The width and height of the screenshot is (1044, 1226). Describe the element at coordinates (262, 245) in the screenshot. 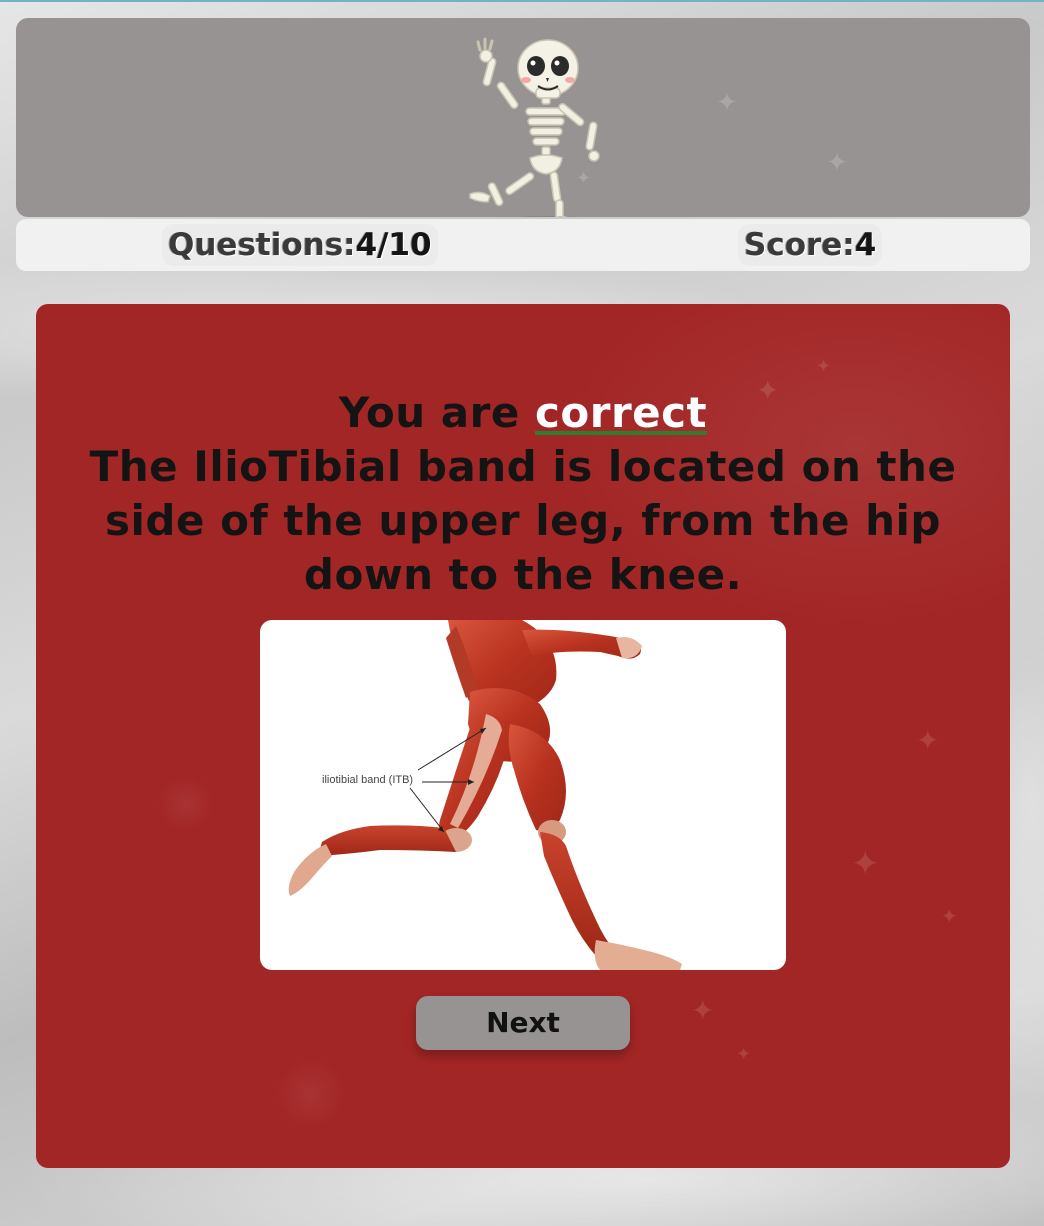

I see `questions-label: Questions:` at that location.